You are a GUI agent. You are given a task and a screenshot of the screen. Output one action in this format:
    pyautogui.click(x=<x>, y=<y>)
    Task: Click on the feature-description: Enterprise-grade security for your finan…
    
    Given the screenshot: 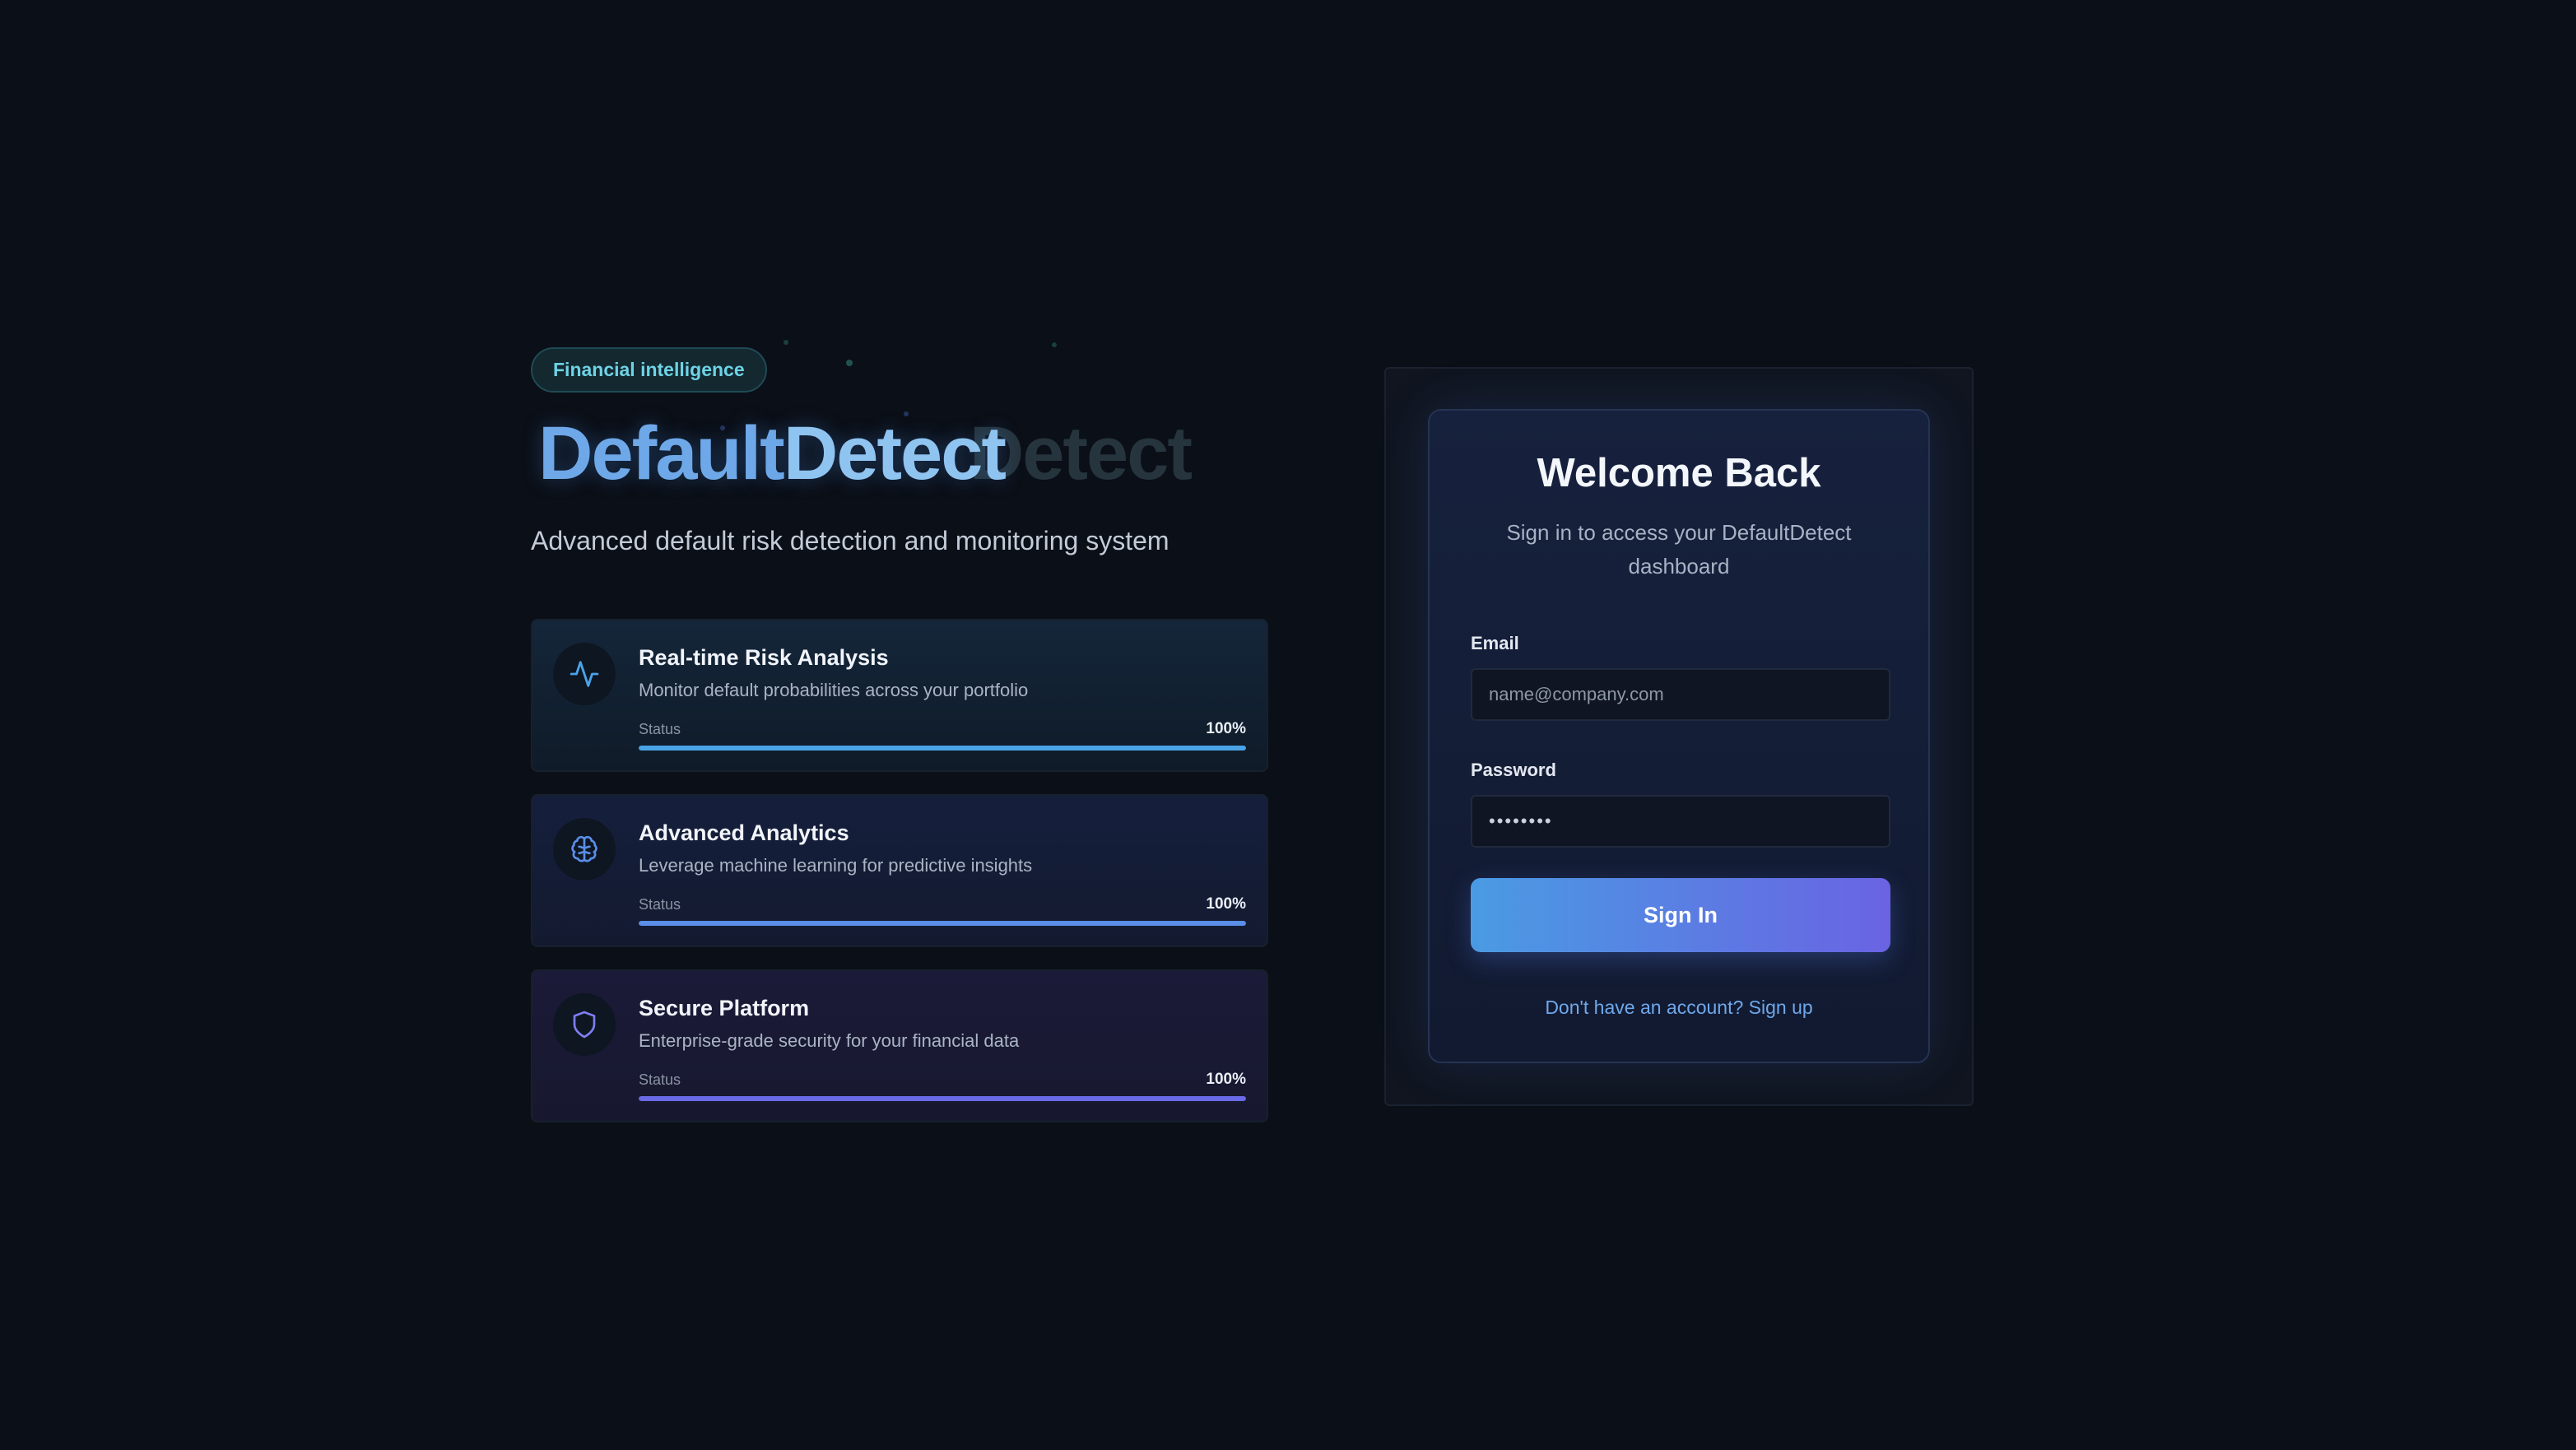 What is the action you would take?
    pyautogui.click(x=829, y=1040)
    